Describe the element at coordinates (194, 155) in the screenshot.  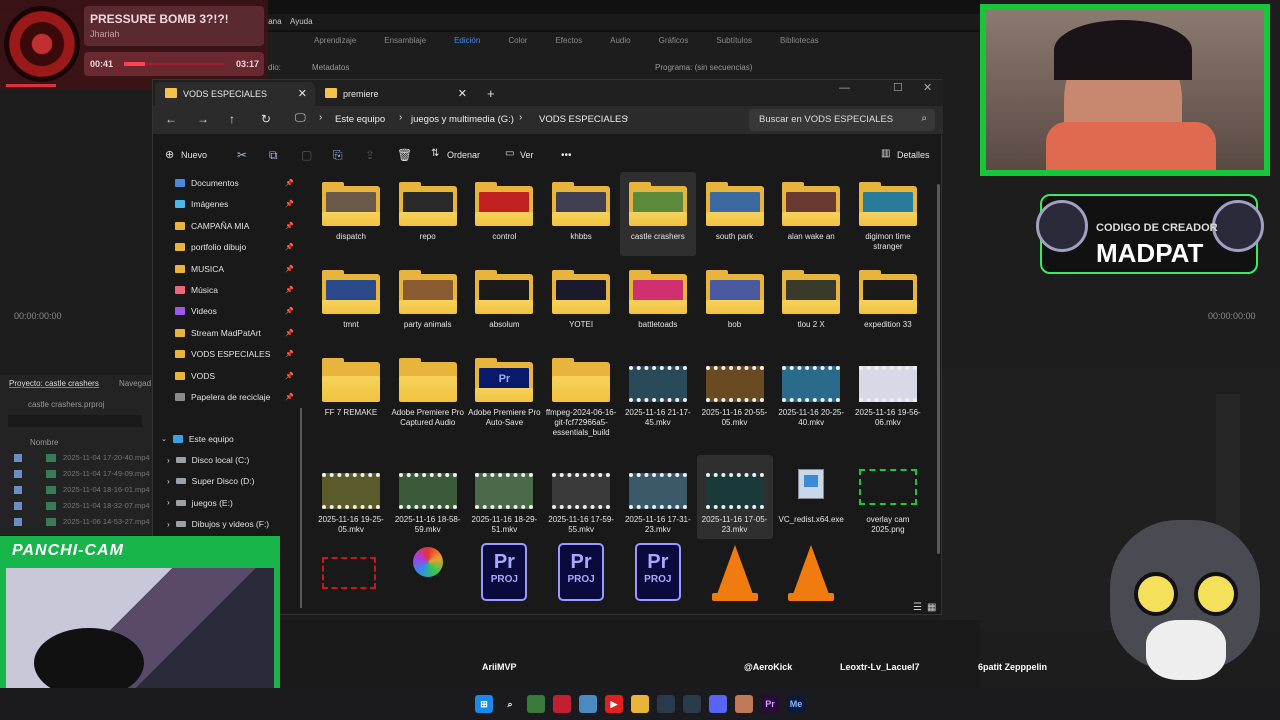
I see `new-button: Nuevo` at that location.